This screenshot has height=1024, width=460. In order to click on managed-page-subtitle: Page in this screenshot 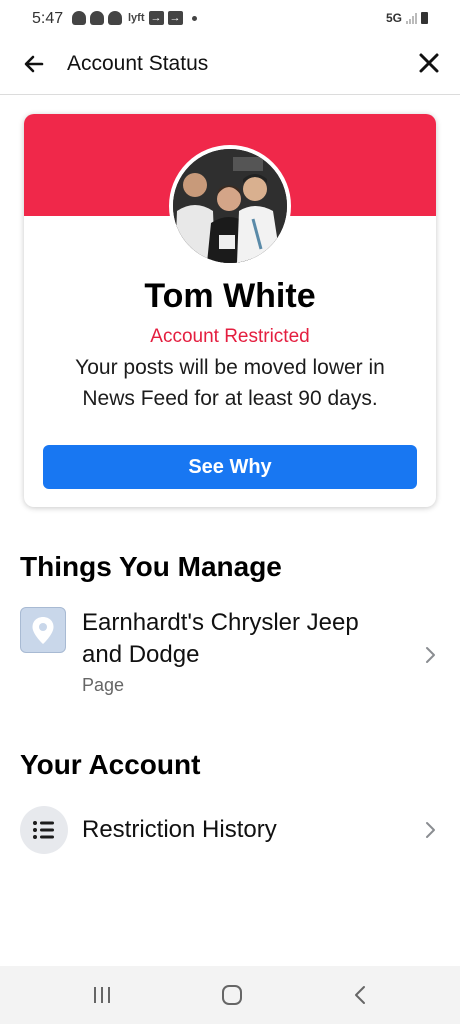, I will do `click(103, 685)`.